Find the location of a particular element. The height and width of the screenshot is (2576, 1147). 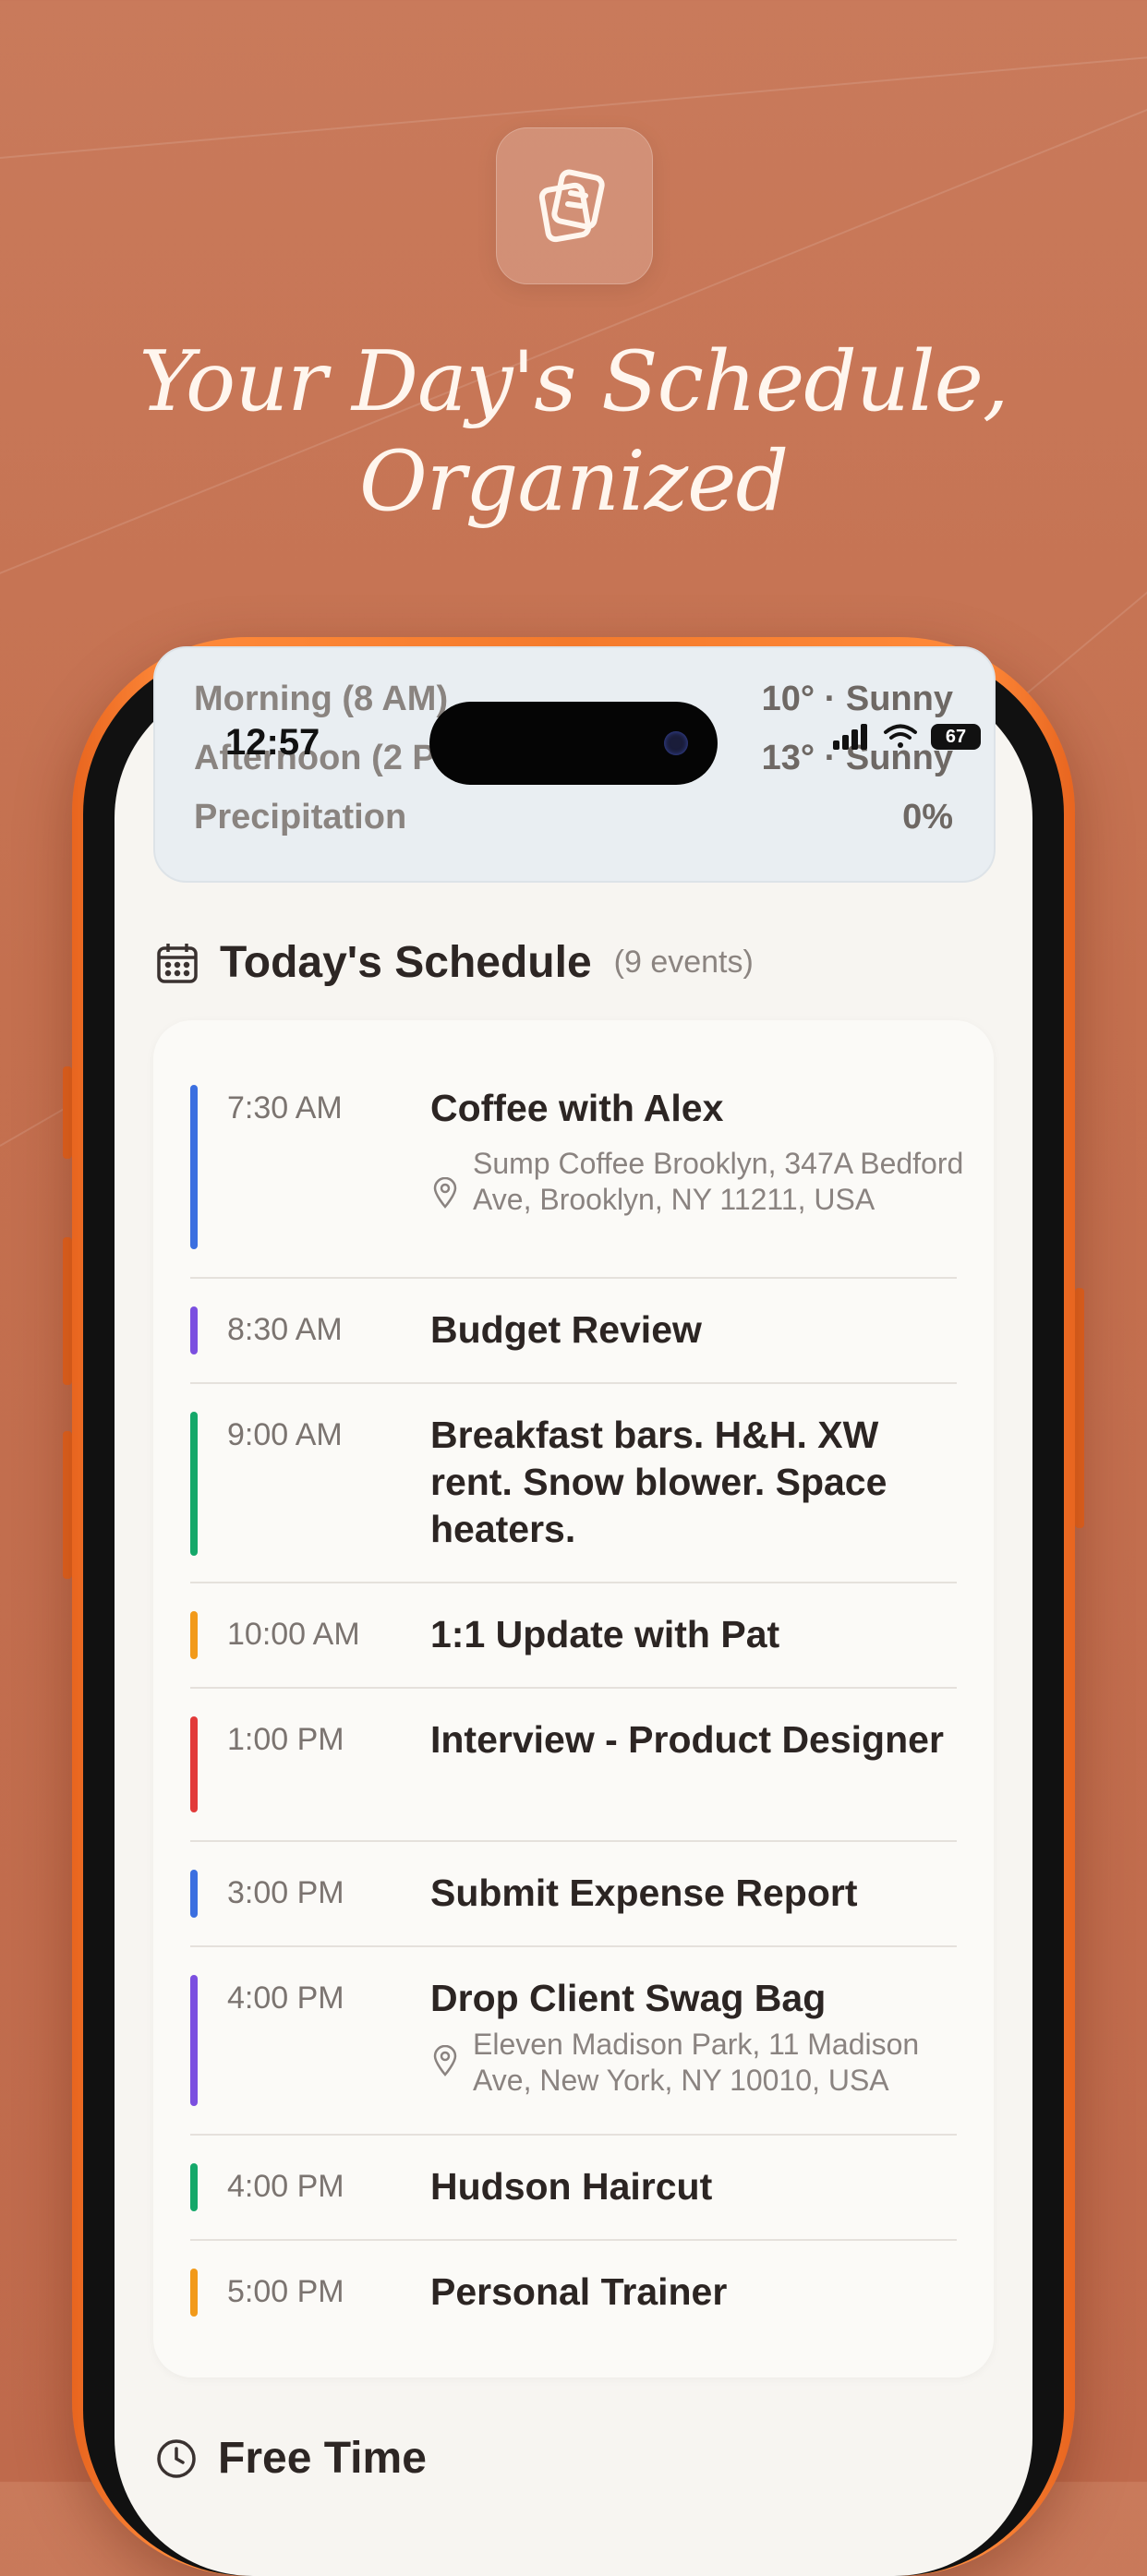

clock-icon is located at coordinates (176, 2458).